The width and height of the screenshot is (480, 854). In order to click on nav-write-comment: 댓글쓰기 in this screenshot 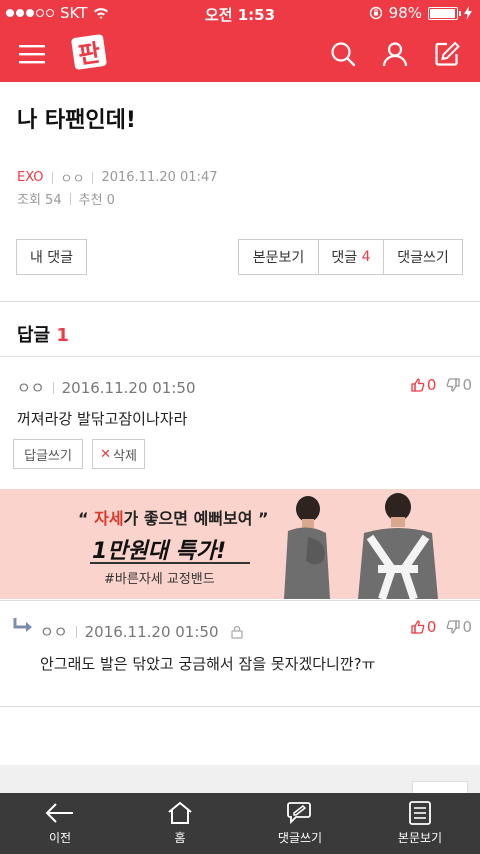, I will do `click(300, 823)`.